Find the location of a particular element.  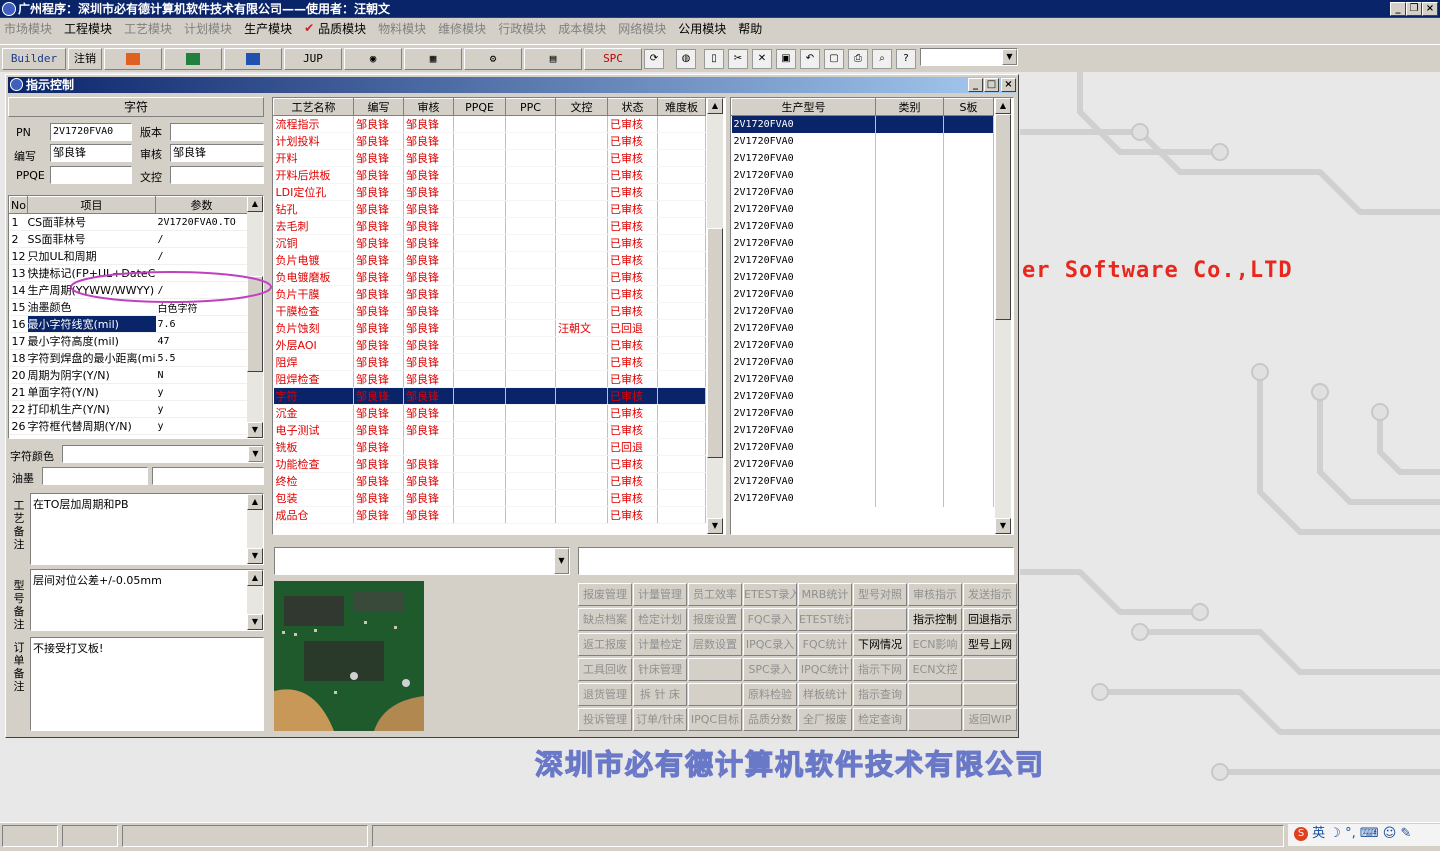

database-button: ▦ is located at coordinates (433, 59).